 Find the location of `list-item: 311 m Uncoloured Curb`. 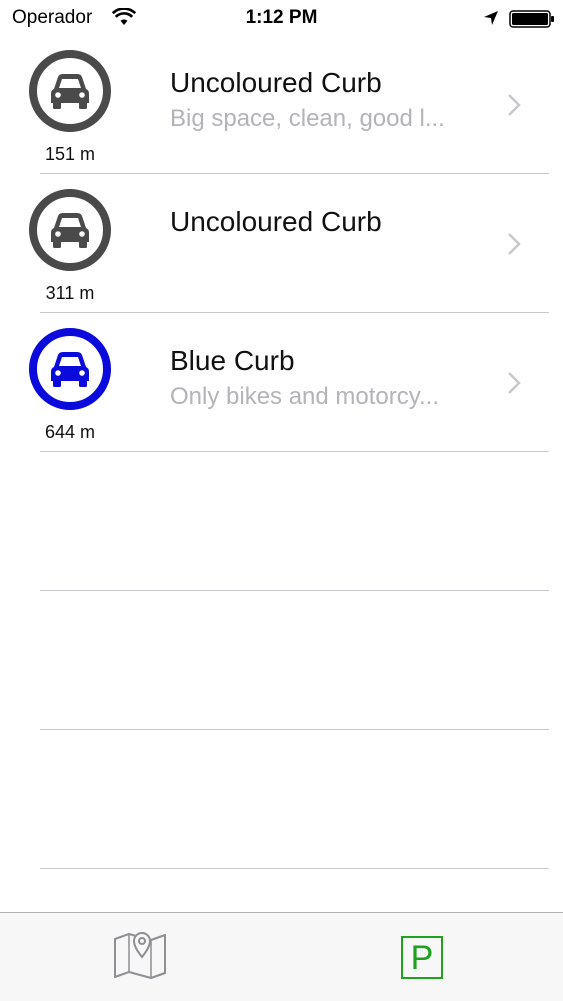

list-item: 311 m Uncoloured Curb is located at coordinates (281, 243).